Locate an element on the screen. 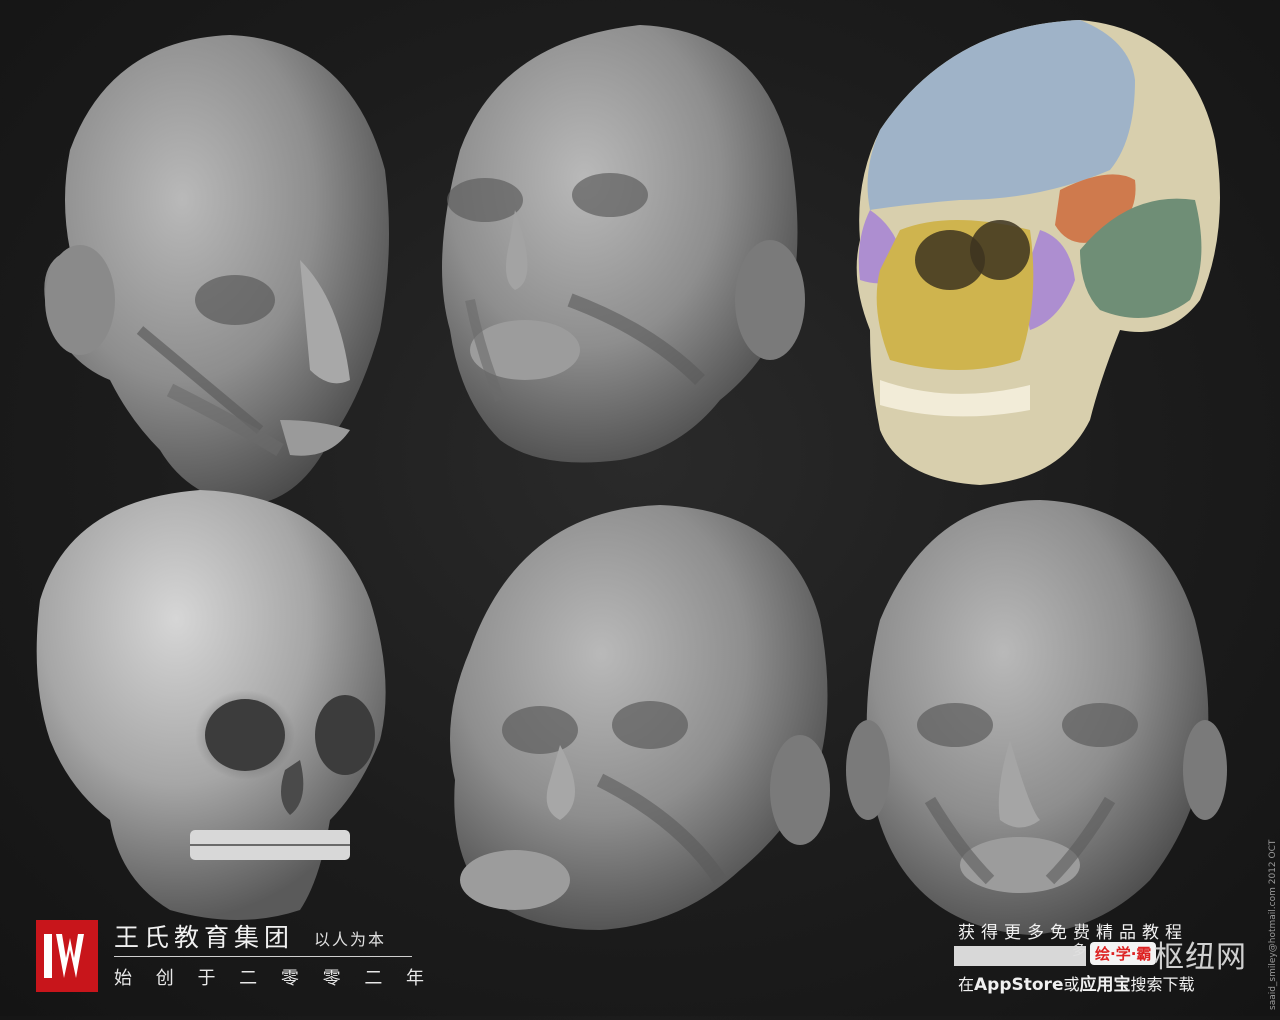 The width and height of the screenshot is (1280, 1020). muscle-head-bottom-right is located at coordinates (1036, 717).